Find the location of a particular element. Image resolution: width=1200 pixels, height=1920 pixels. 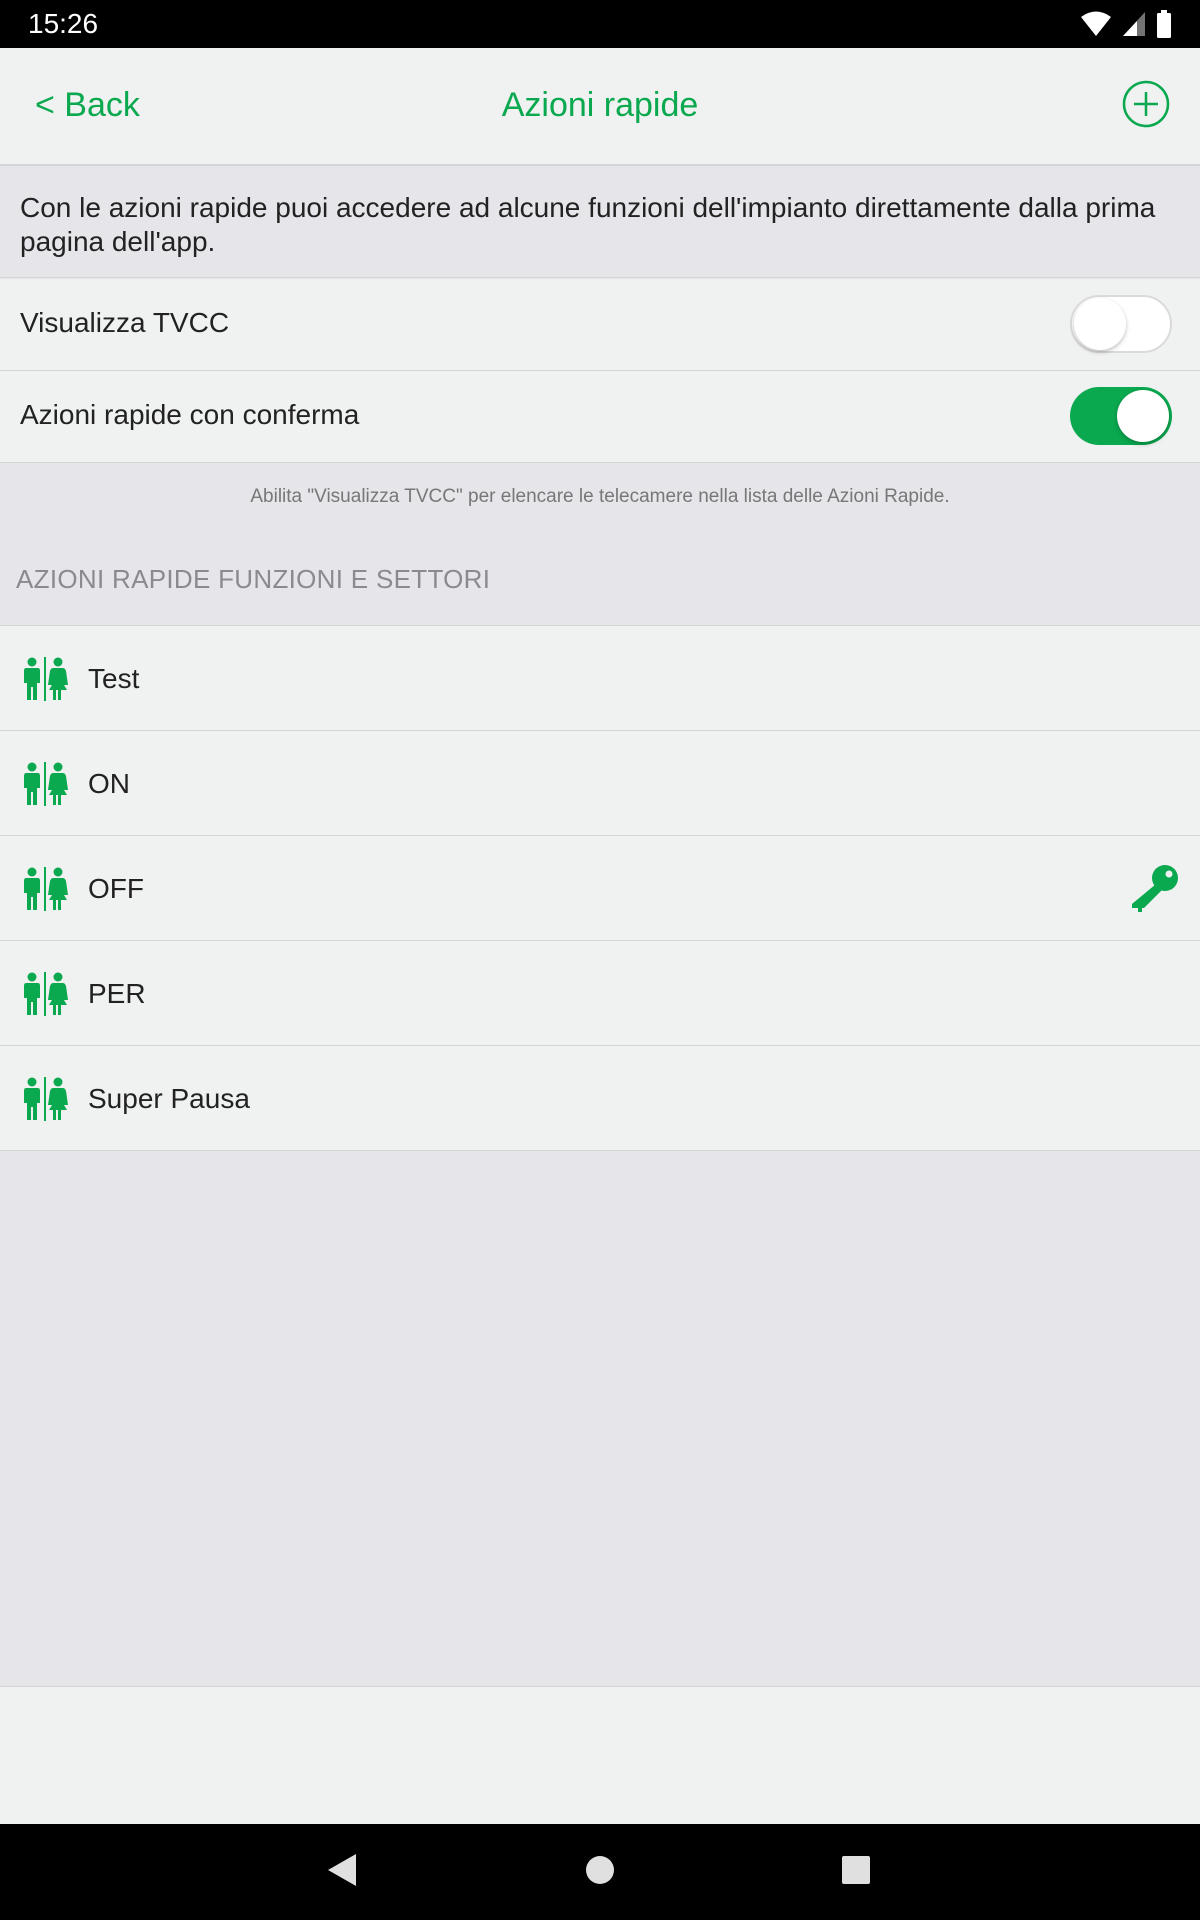

list-item-per: PER is located at coordinates (600, 993).